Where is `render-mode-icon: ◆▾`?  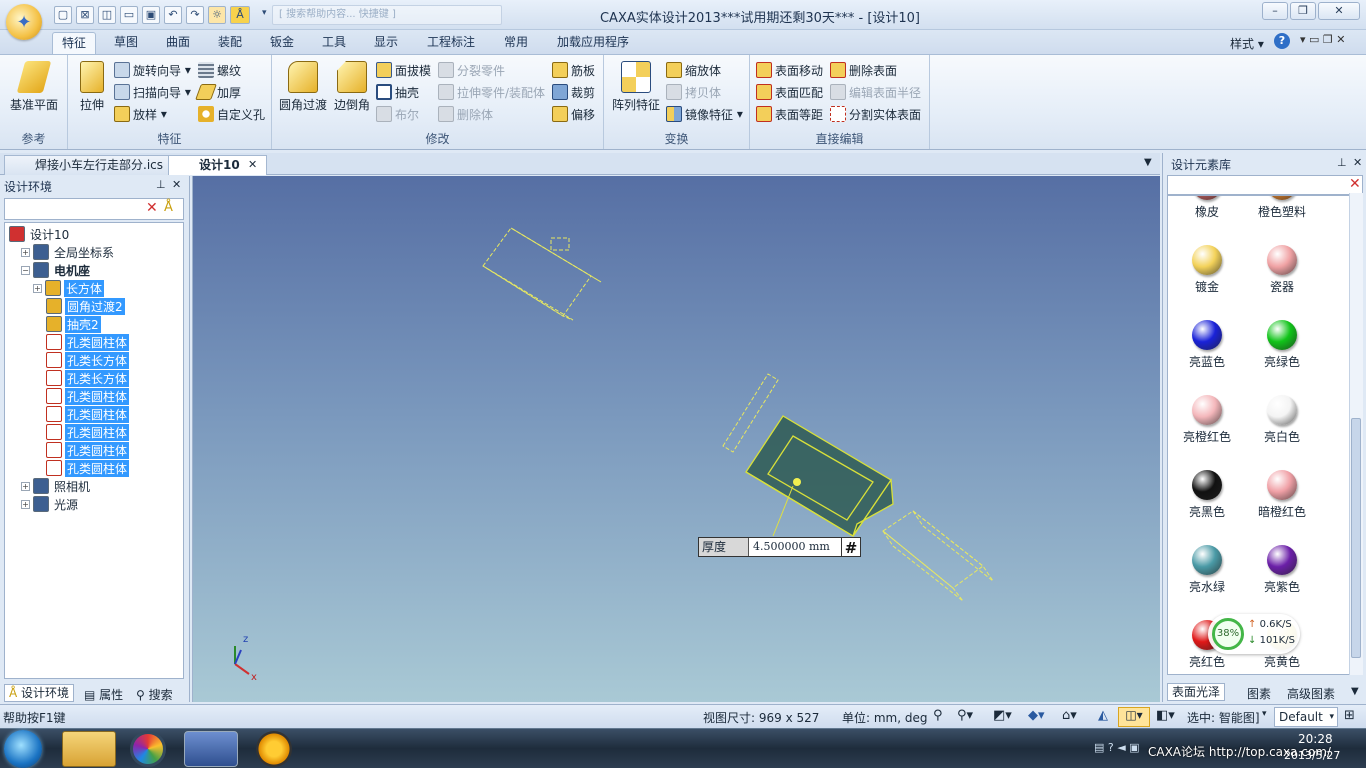
render-mode-icon: ◆▾ is located at coordinates (1036, 715).